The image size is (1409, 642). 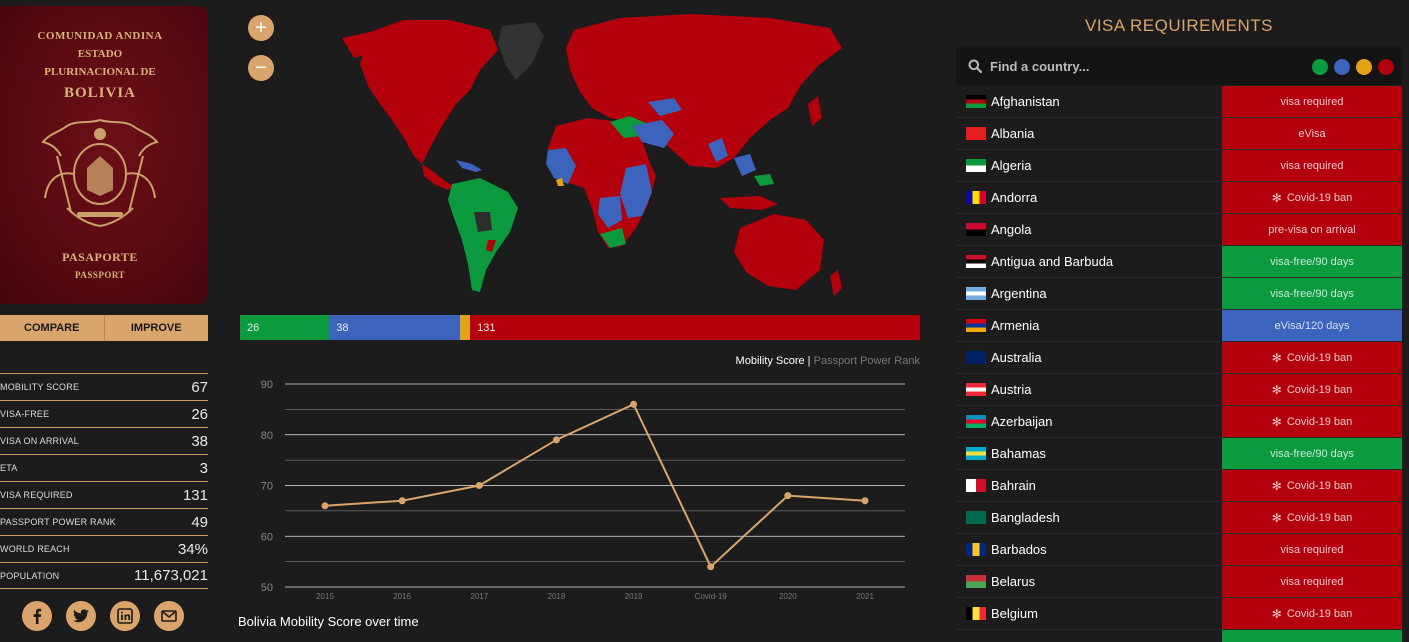 What do you see at coordinates (267, 487) in the screenshot?
I see `y-tick-label: 70` at bounding box center [267, 487].